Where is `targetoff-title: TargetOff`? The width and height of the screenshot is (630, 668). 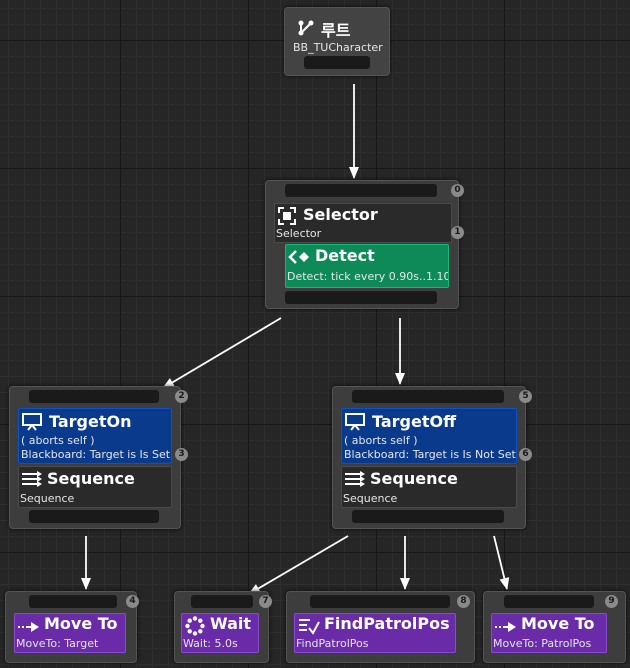 targetoff-title: TargetOff is located at coordinates (414, 421).